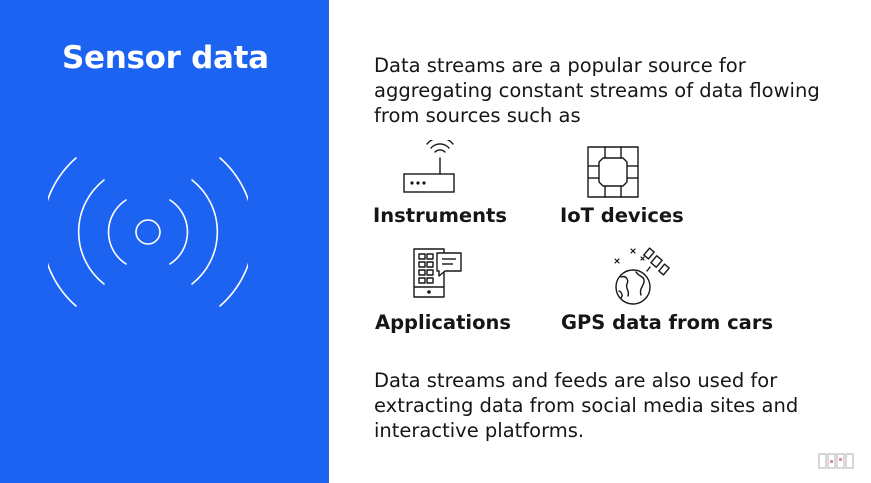 The width and height of the screenshot is (871, 483). I want to click on mobile-app-icon, so click(437, 273).